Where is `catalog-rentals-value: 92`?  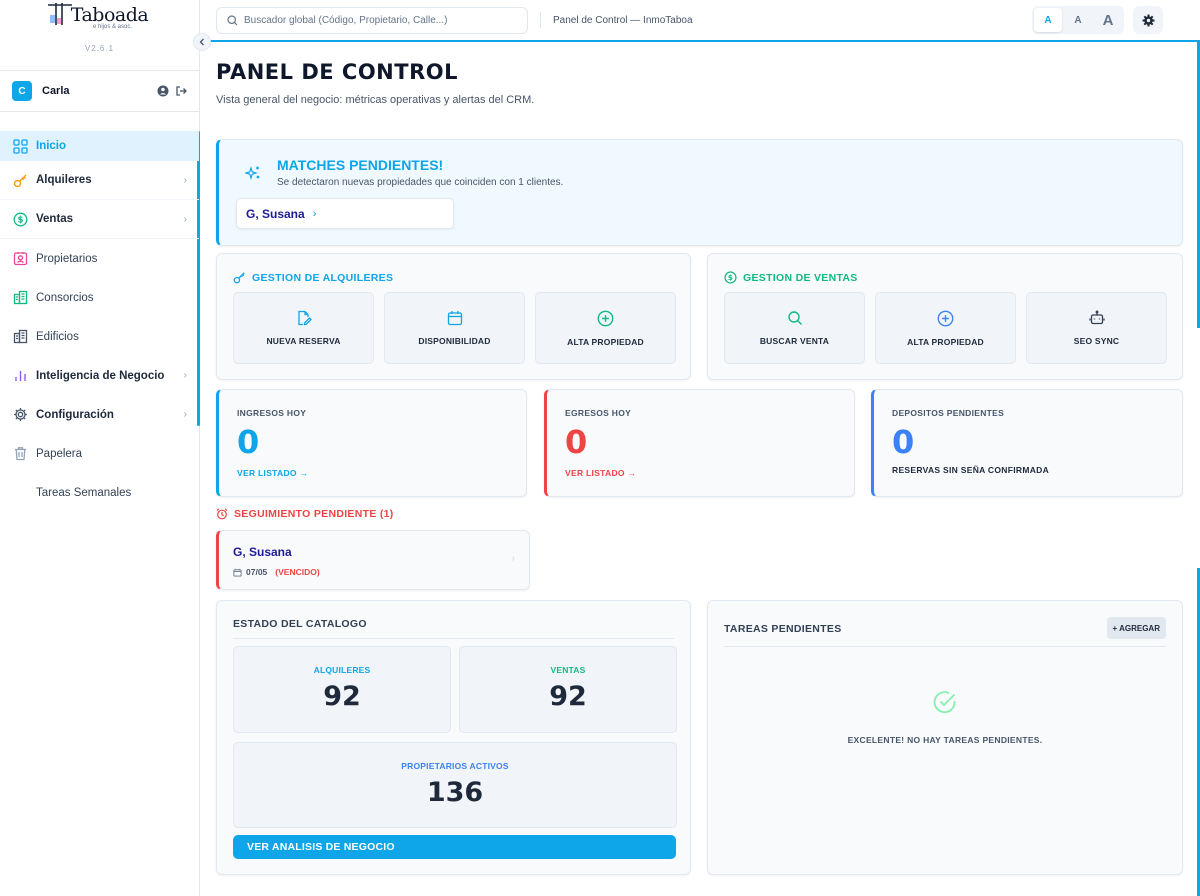
catalog-rentals-value: 92 is located at coordinates (342, 696).